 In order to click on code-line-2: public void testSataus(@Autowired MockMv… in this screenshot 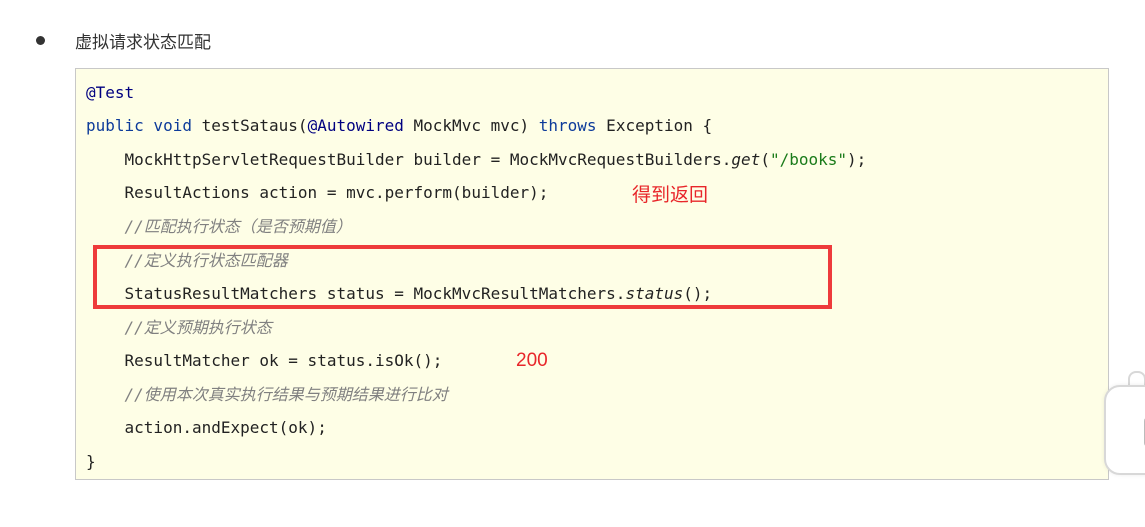, I will do `click(399, 126)`.